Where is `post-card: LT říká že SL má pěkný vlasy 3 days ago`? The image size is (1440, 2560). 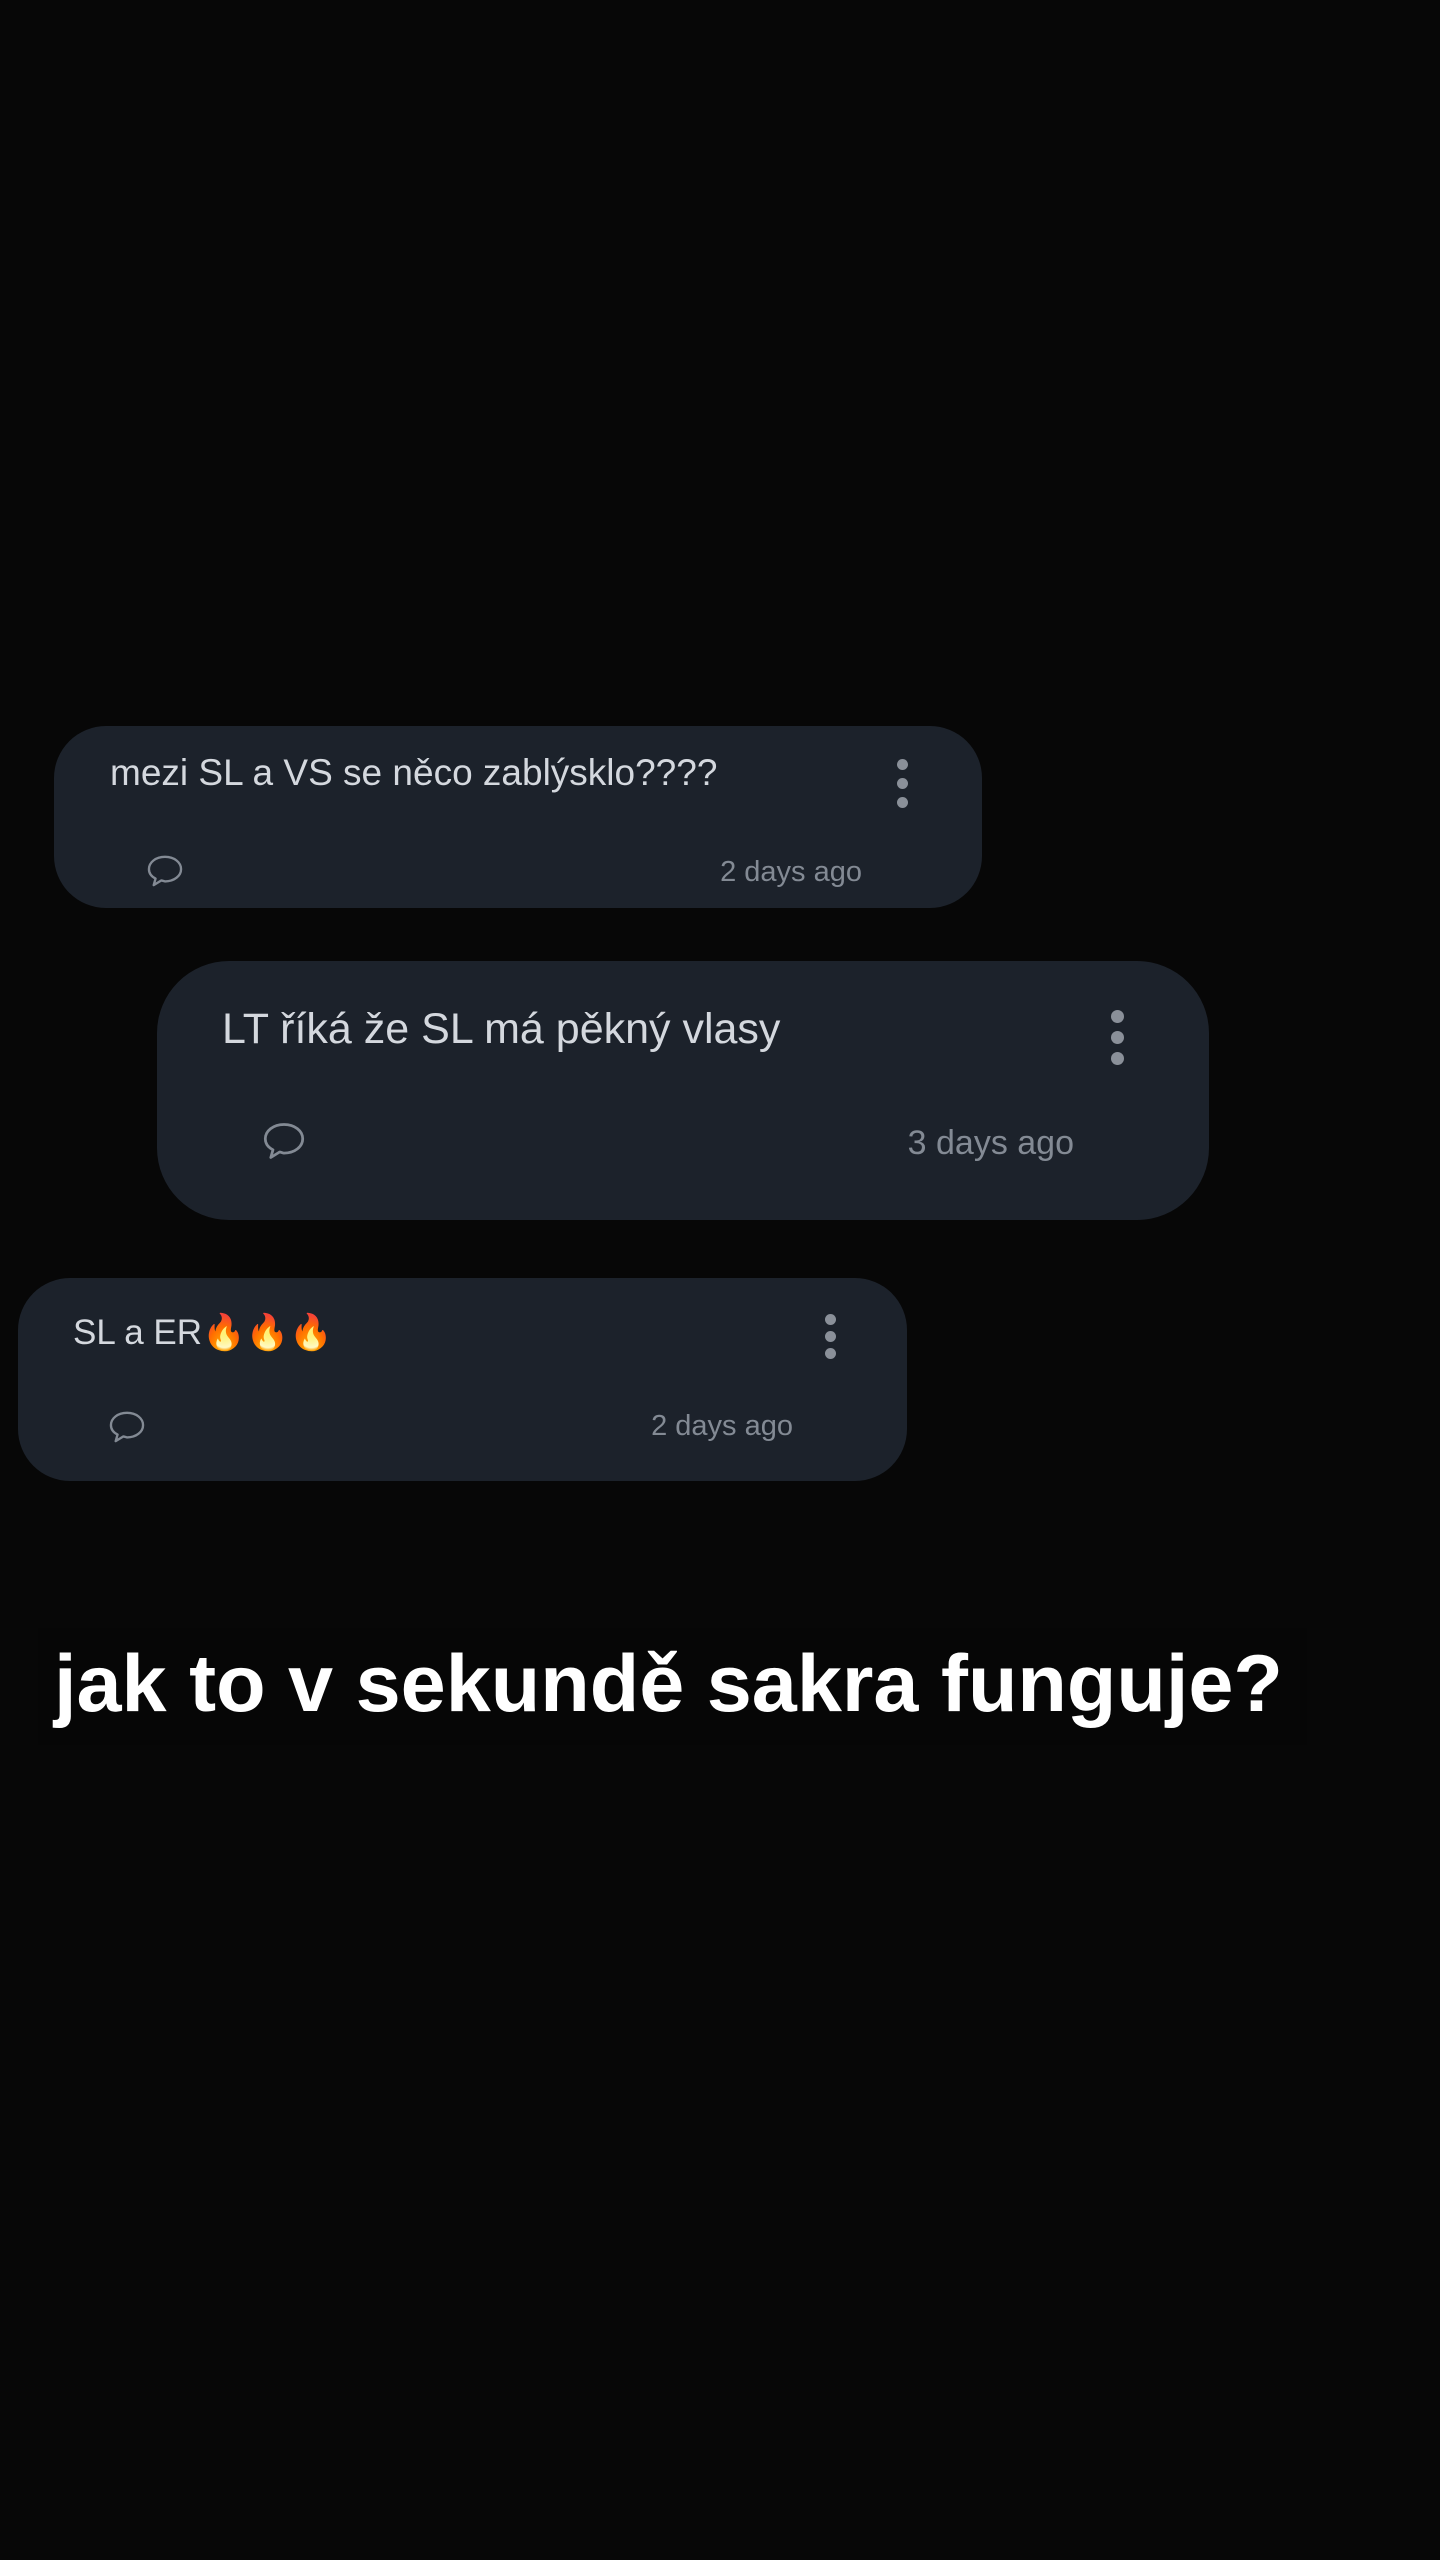
post-card: LT říká že SL má pěkný vlasy 3 days ago is located at coordinates (683, 1090).